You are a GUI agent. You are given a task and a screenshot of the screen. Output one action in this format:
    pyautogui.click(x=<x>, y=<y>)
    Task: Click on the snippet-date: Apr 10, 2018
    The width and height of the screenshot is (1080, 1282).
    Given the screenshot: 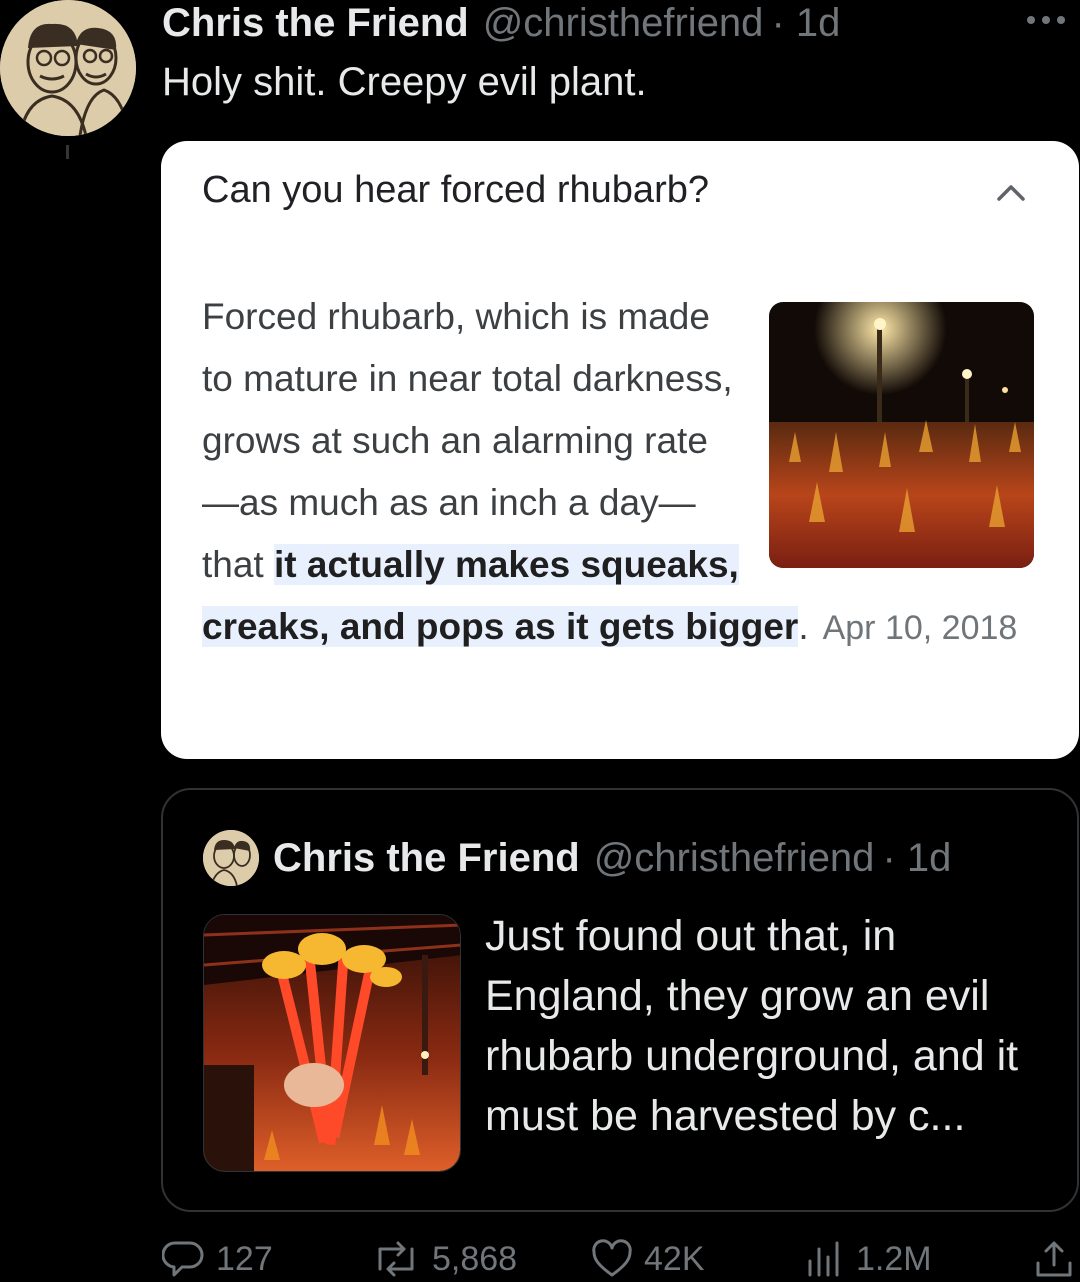 What is the action you would take?
    pyautogui.click(x=920, y=628)
    